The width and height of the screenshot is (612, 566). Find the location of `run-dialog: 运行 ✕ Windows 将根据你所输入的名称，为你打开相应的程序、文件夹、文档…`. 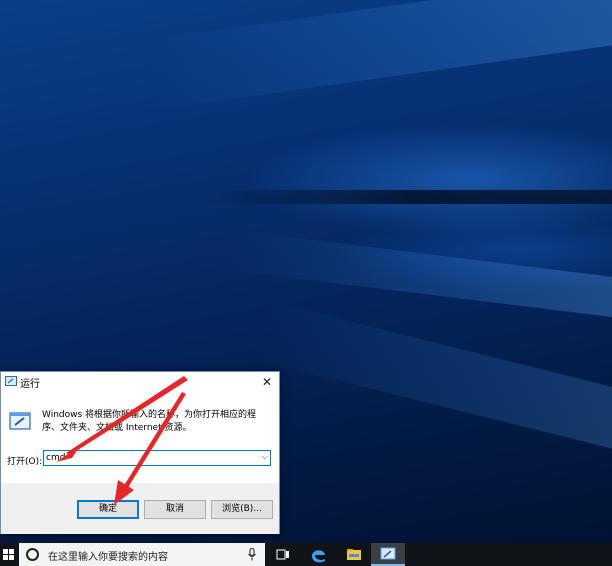

run-dialog: 运行 ✕ Windows 将根据你所输入的名称，为你打开相应的程序、文件夹、文档… is located at coordinates (140, 452).